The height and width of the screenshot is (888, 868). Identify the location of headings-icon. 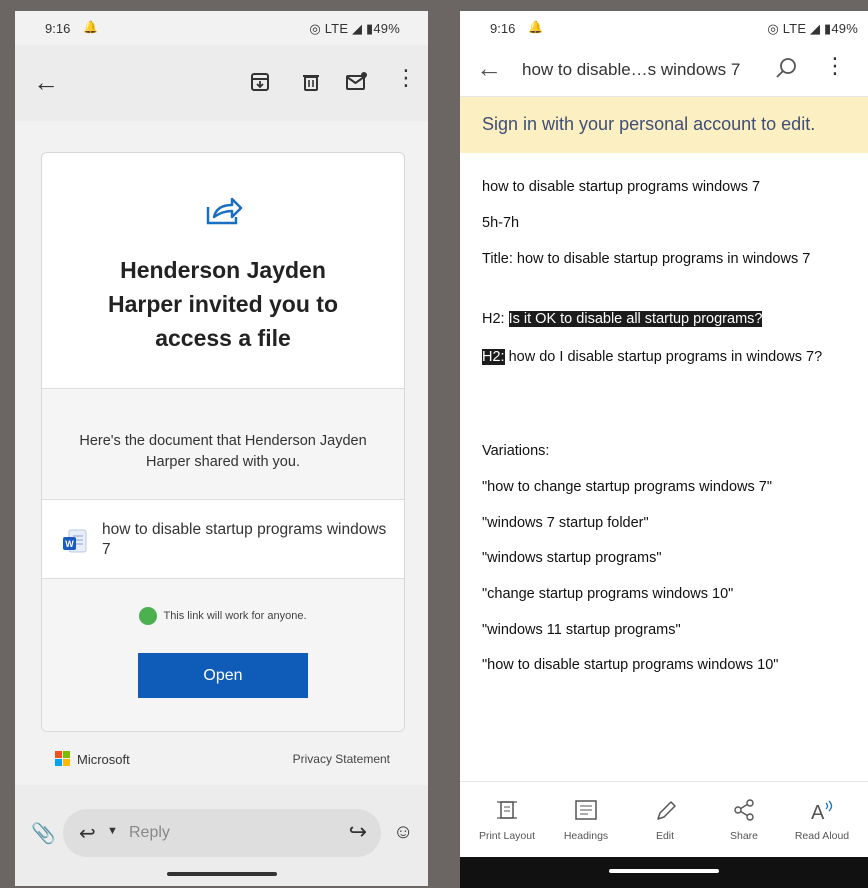
(586, 810).